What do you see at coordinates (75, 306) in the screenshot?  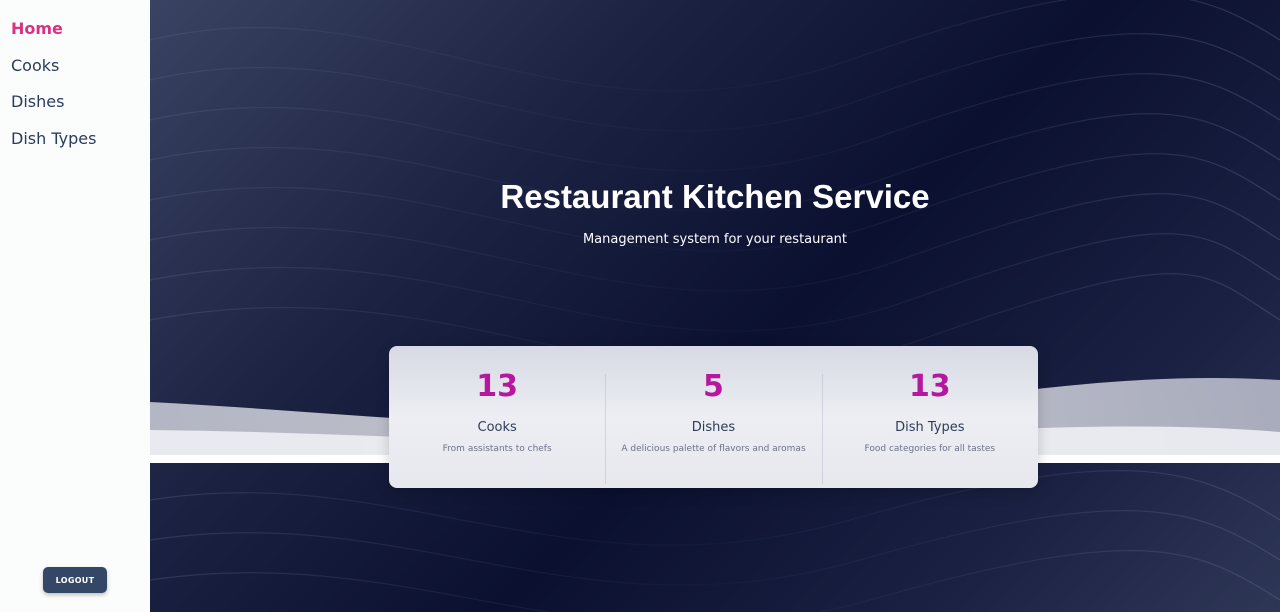 I see `sidebar: Home Cooks Dishes Dish Types LOGOUT` at bounding box center [75, 306].